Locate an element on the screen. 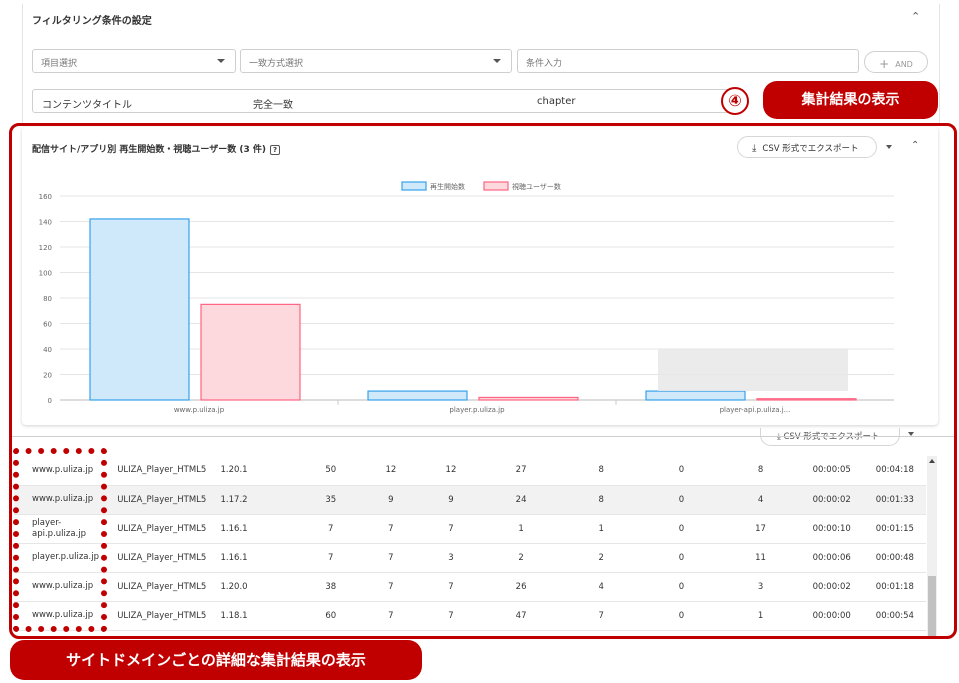 This screenshot has width=959, height=683. match-select-placeholder: 一致方式選択 is located at coordinates (276, 64).